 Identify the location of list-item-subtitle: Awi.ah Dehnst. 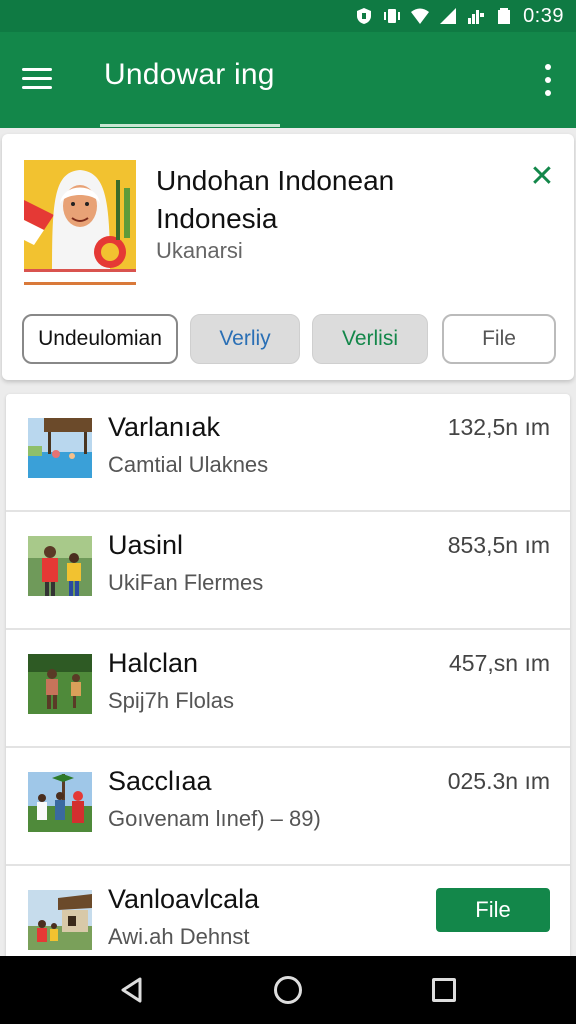
(179, 936).